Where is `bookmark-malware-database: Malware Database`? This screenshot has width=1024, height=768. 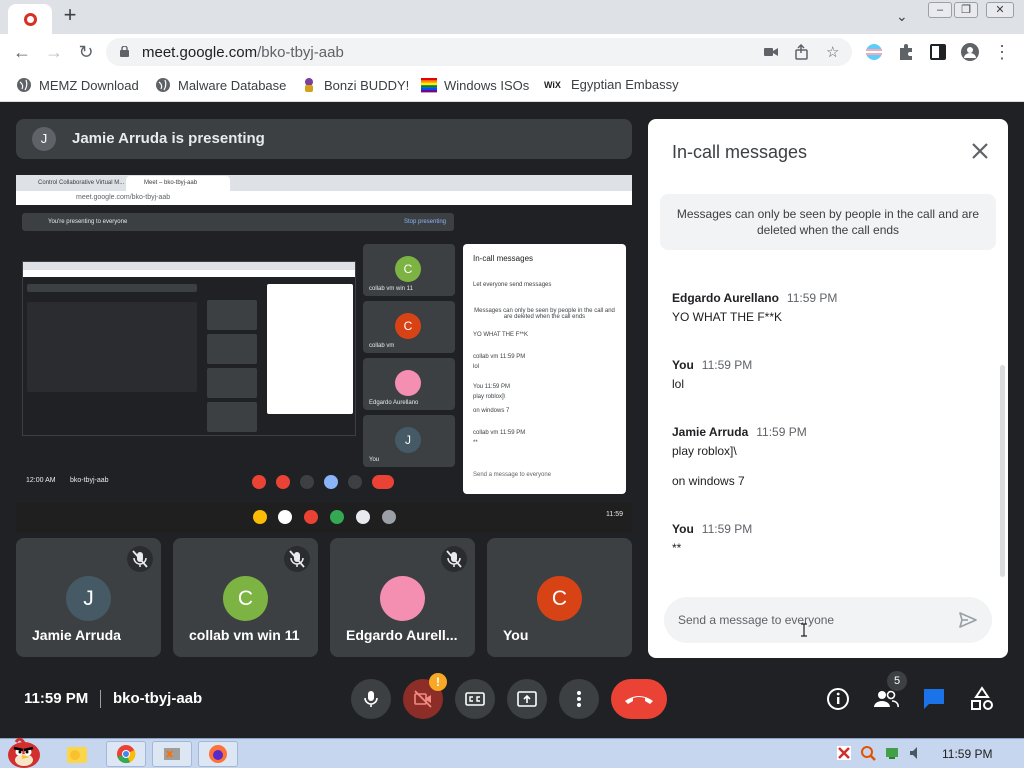 bookmark-malware-database: Malware Database is located at coordinates (220, 85).